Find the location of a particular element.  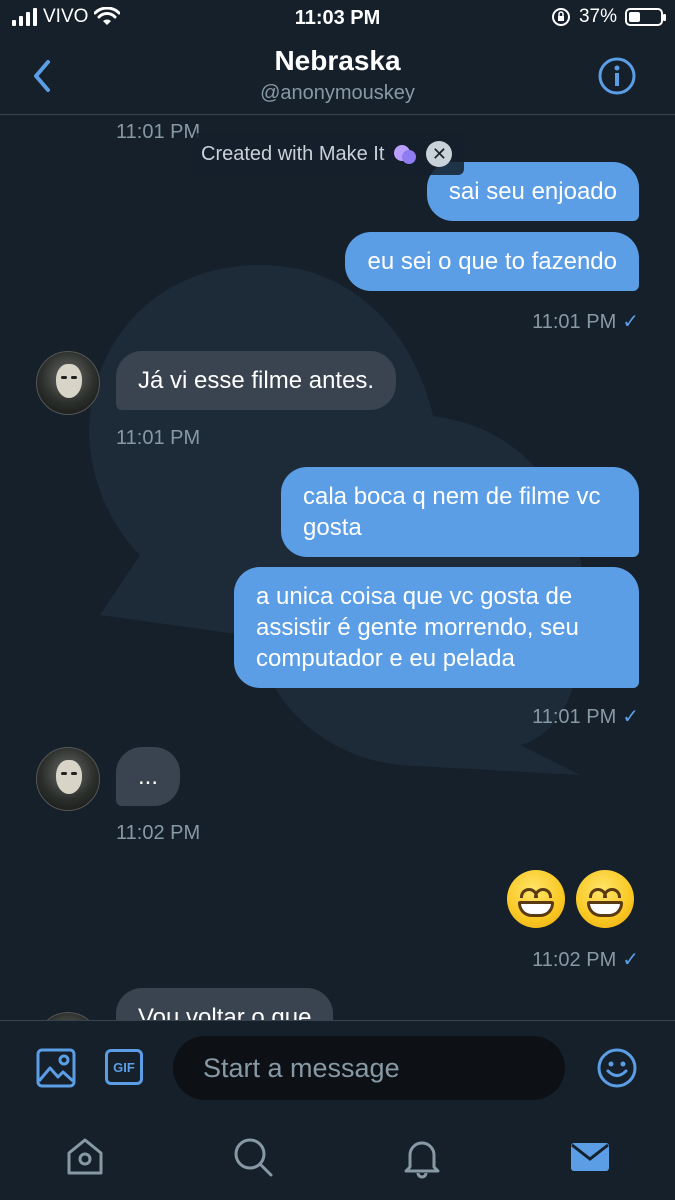

orientation-lock-icon is located at coordinates (560, 17).